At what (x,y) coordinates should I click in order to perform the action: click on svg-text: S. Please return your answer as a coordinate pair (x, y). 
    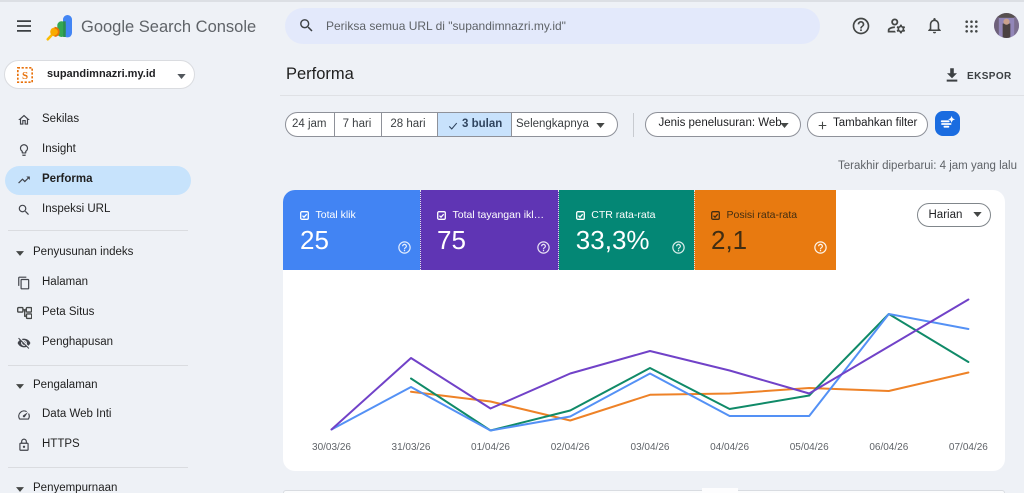
    Looking at the image, I should click on (24, 76).